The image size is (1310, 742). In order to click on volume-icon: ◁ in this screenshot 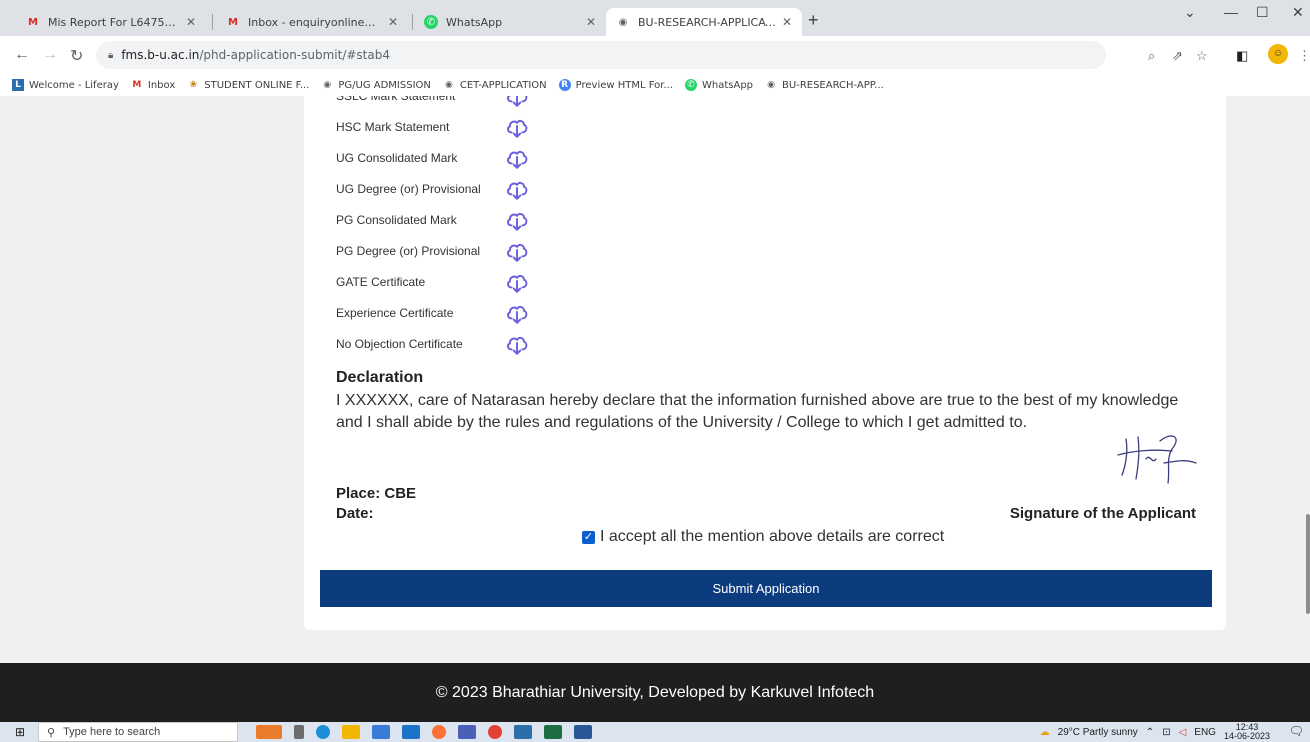, I will do `click(1183, 732)`.